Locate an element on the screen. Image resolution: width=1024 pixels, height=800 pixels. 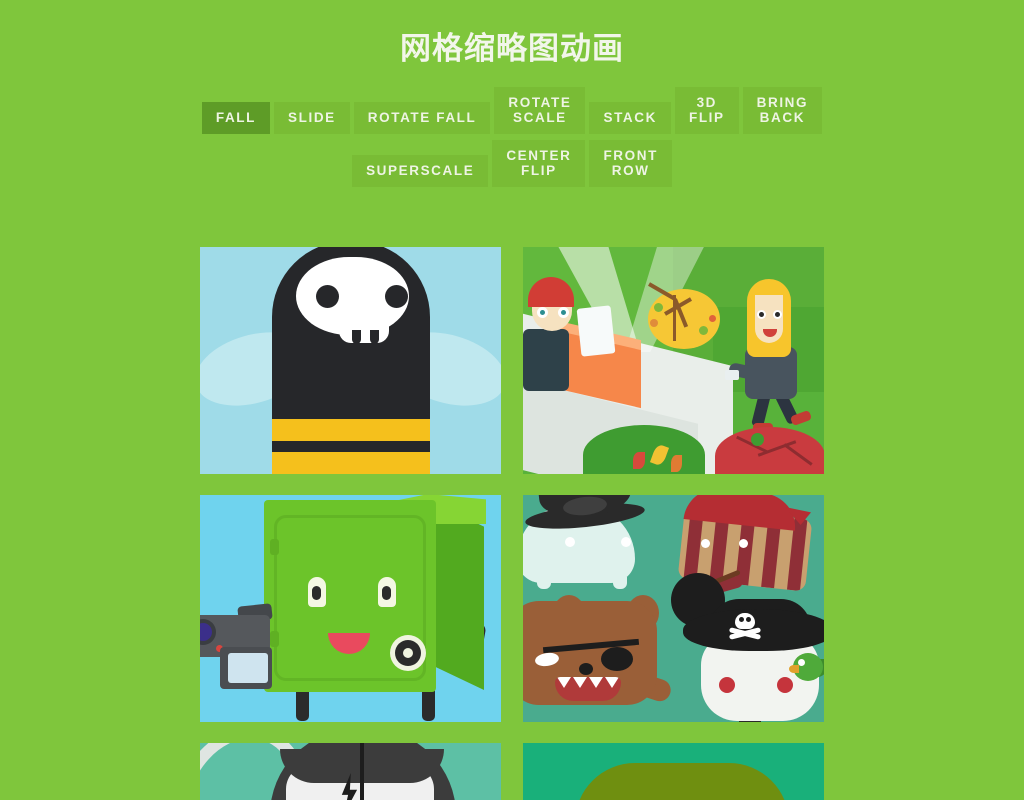
berry-shape is located at coordinates (757, 439).